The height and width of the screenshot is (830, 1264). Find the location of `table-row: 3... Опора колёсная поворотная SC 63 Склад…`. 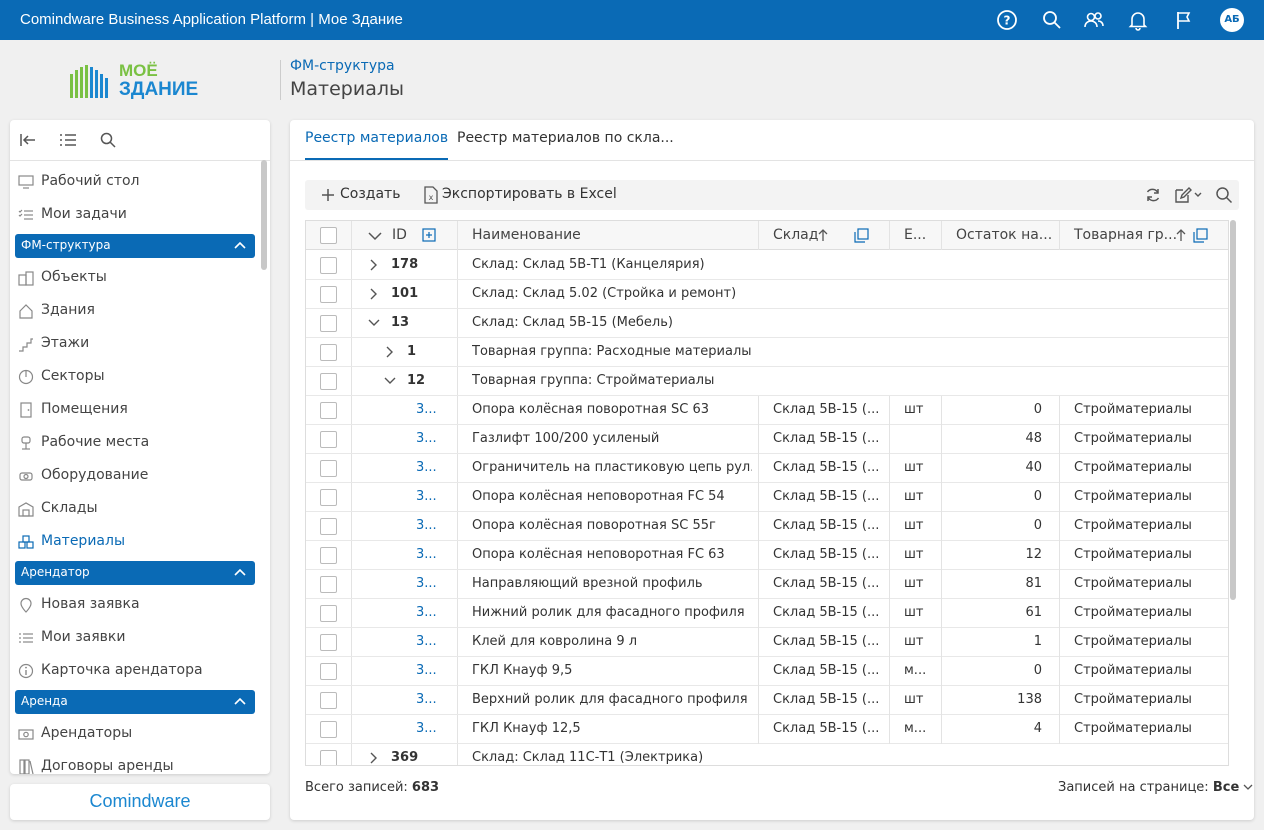

table-row: 3... Опора колёсная поворотная SC 63 Склад… is located at coordinates (767, 410).